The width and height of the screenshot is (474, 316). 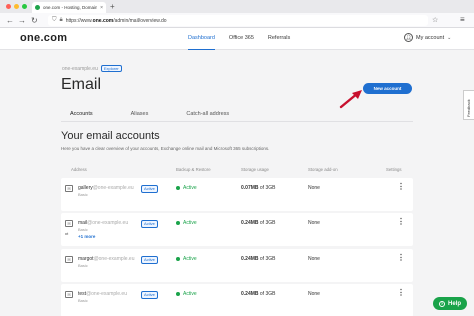 What do you see at coordinates (435, 20) in the screenshot?
I see `bookmark-star-icon: ☆` at bounding box center [435, 20].